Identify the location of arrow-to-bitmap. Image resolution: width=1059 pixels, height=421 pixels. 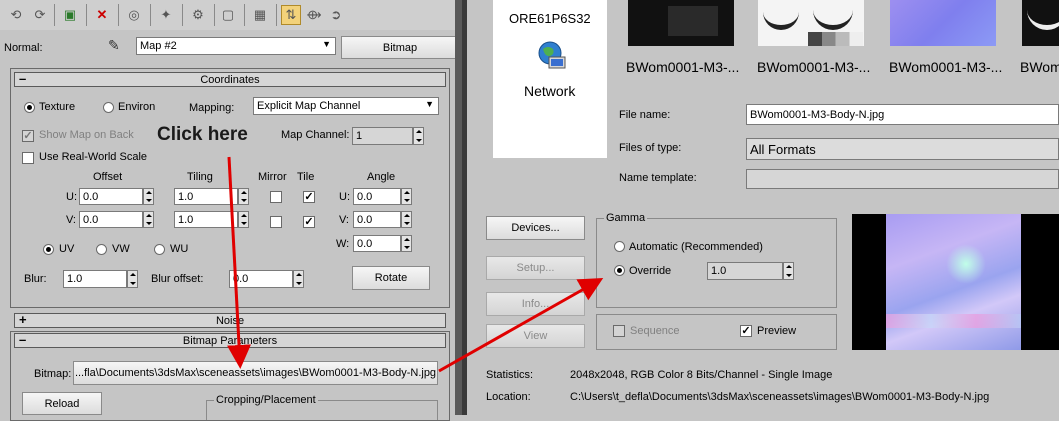
(239, 262).